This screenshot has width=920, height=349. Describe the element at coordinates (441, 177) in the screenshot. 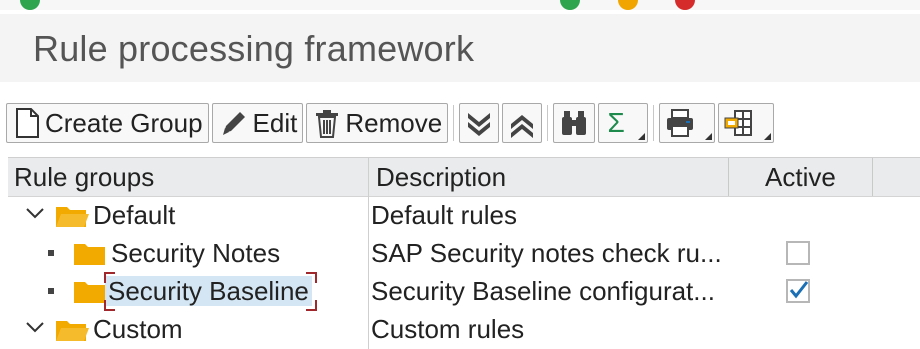

I see `column-header-description: Description` at that location.